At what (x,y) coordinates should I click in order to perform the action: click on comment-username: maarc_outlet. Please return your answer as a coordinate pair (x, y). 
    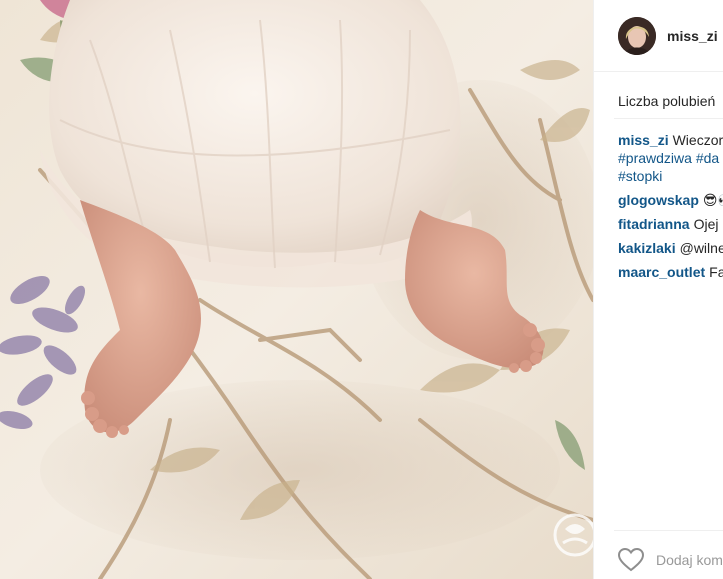
    Looking at the image, I should click on (661, 272).